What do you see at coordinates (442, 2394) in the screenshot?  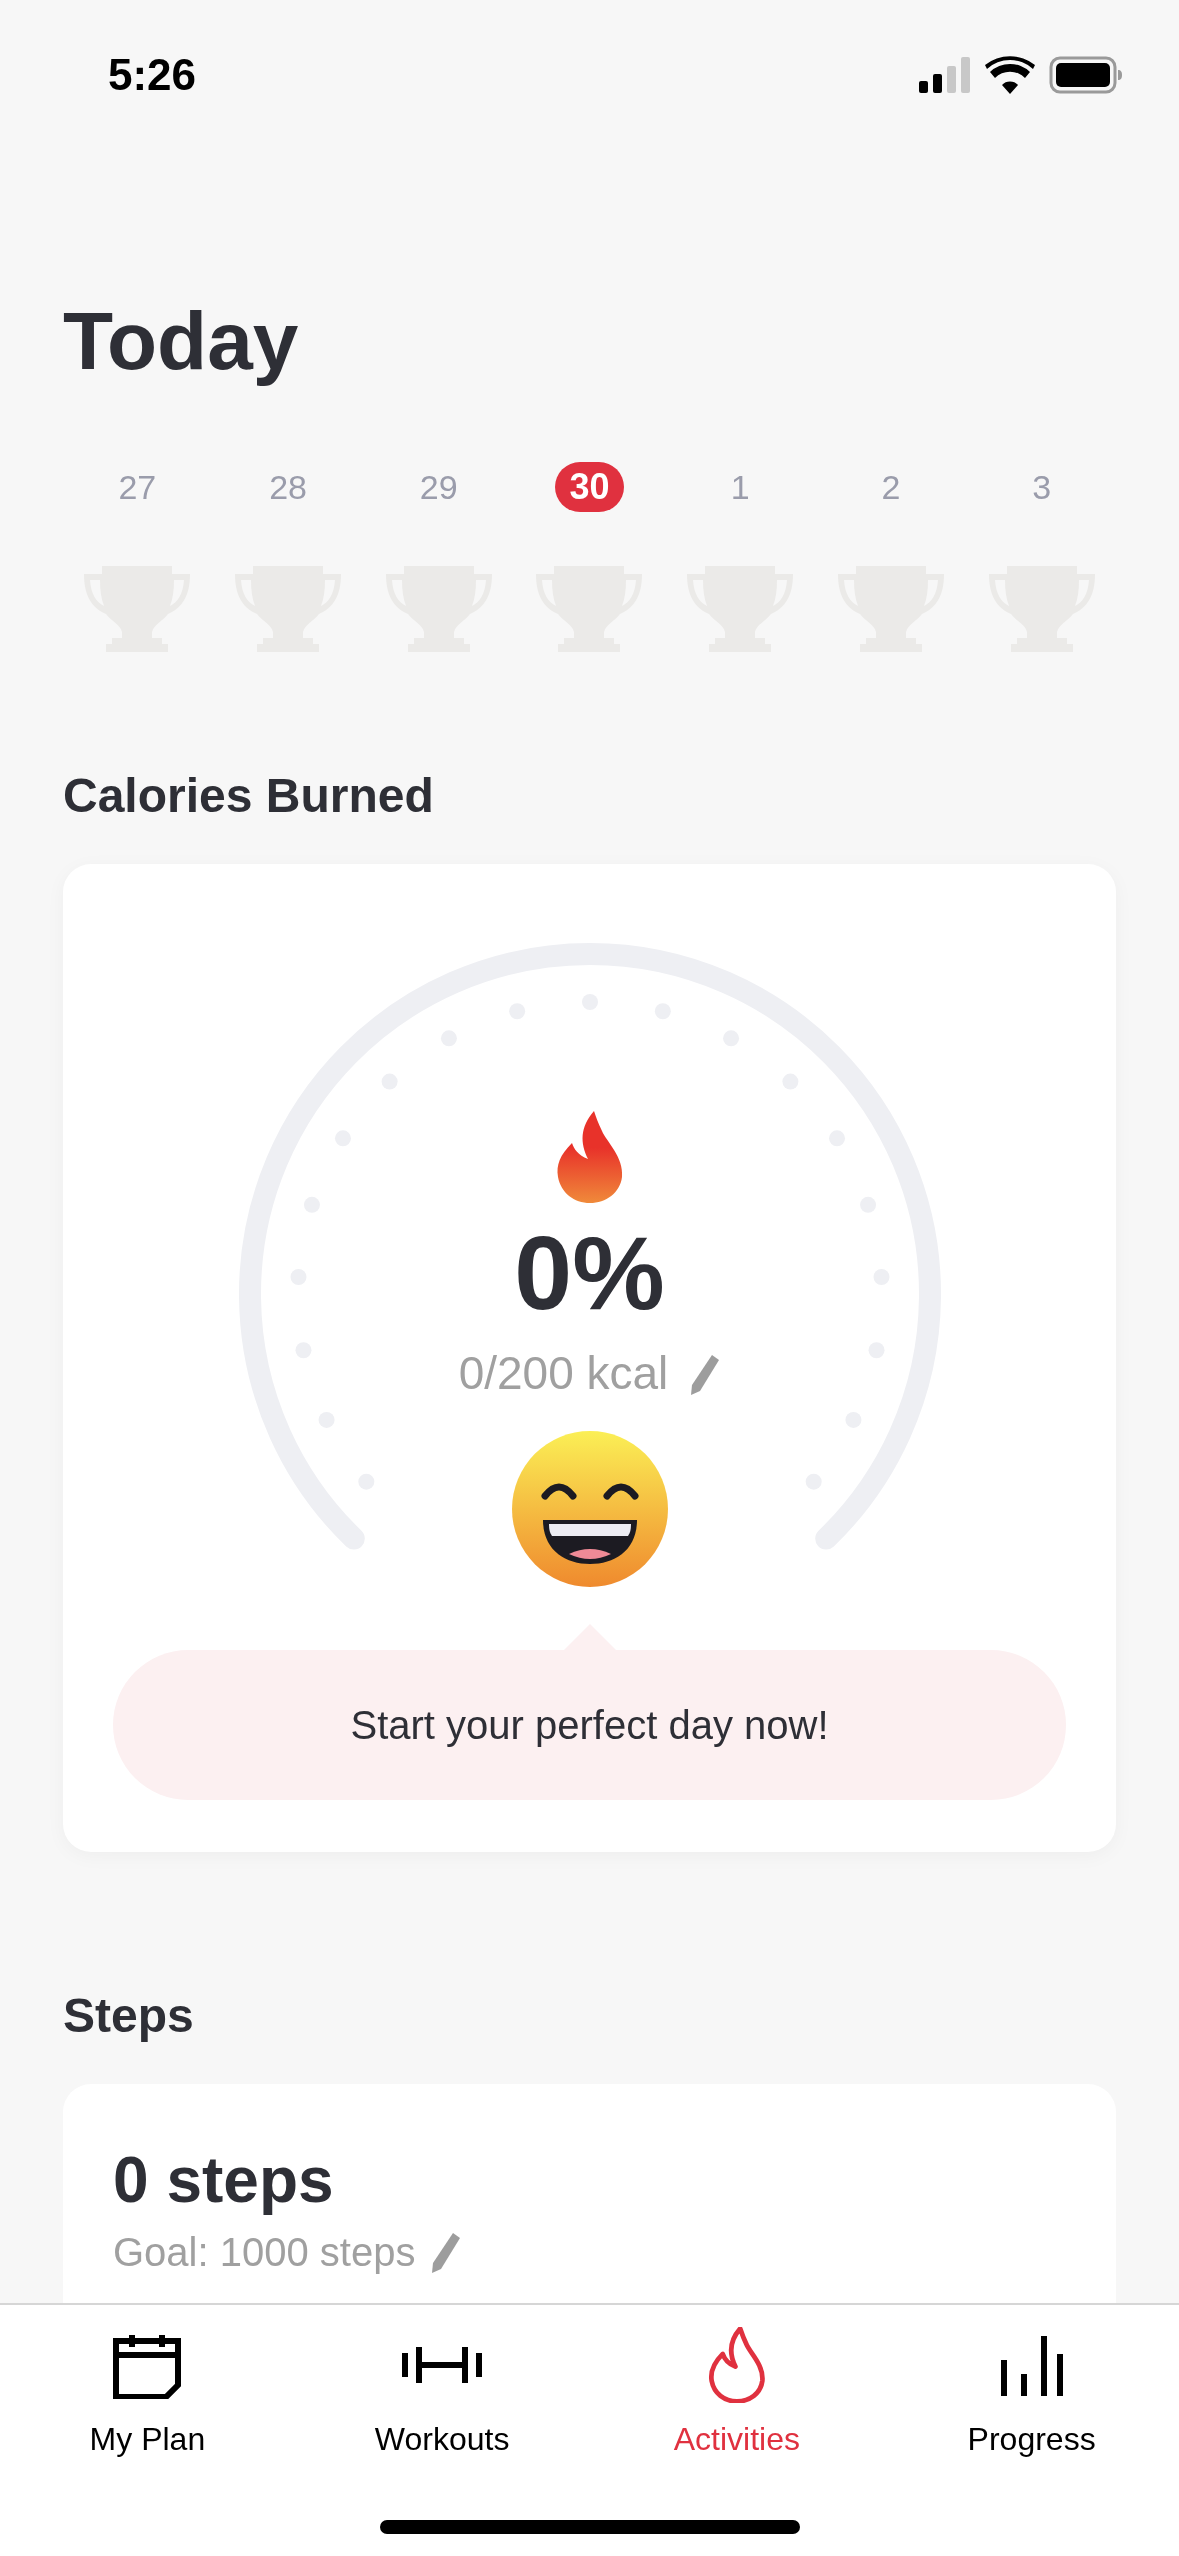 I see `tab-item: Workouts` at bounding box center [442, 2394].